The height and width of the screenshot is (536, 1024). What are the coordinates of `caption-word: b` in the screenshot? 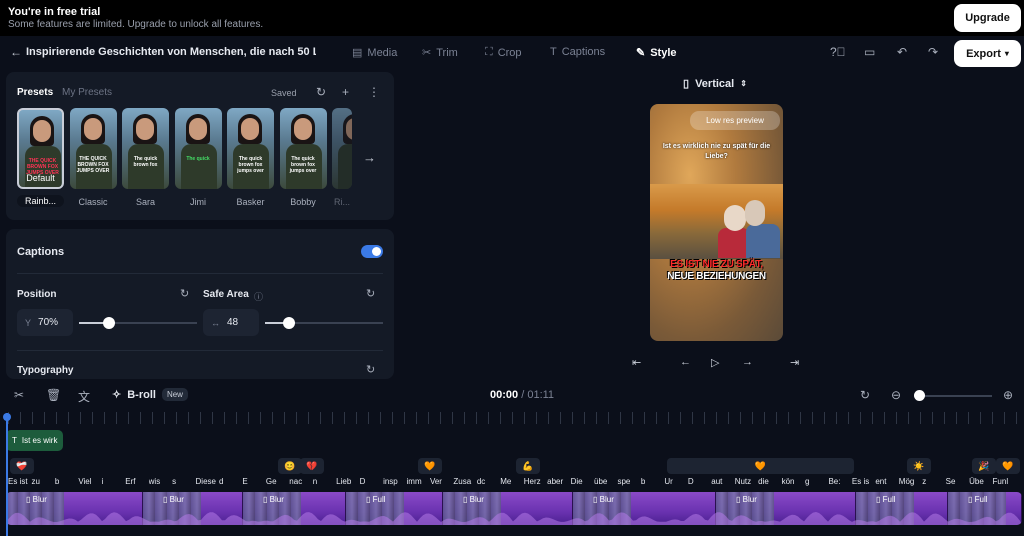 It's located at (65, 481).